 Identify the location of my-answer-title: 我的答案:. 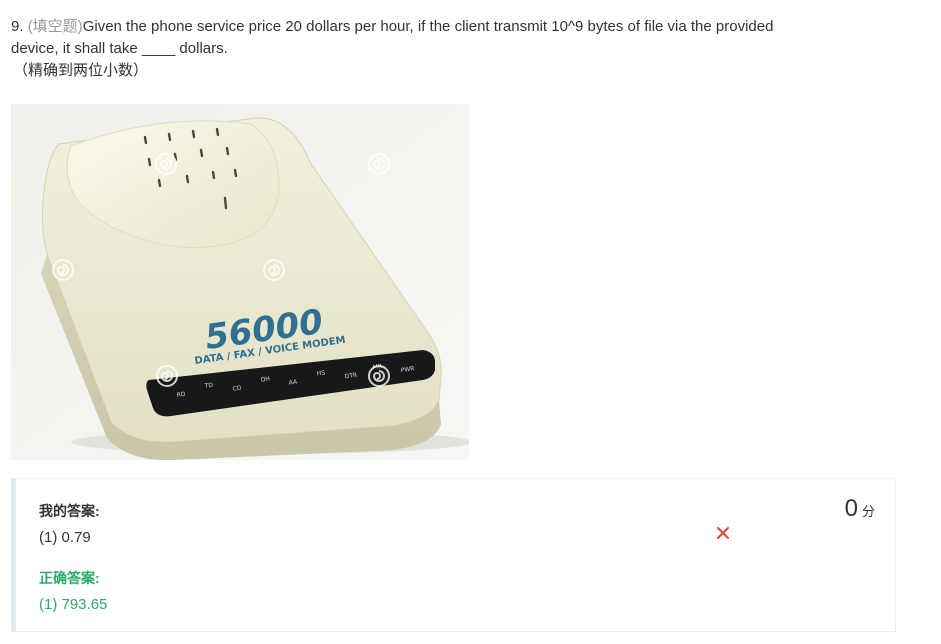
(69, 511).